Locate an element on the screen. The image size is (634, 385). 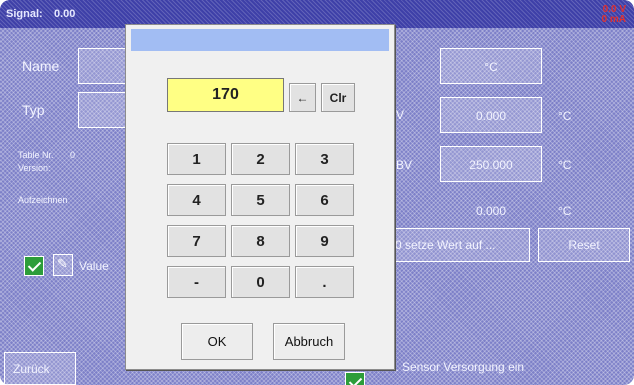
backspace-arrow-icon: ← is located at coordinates (302, 97).